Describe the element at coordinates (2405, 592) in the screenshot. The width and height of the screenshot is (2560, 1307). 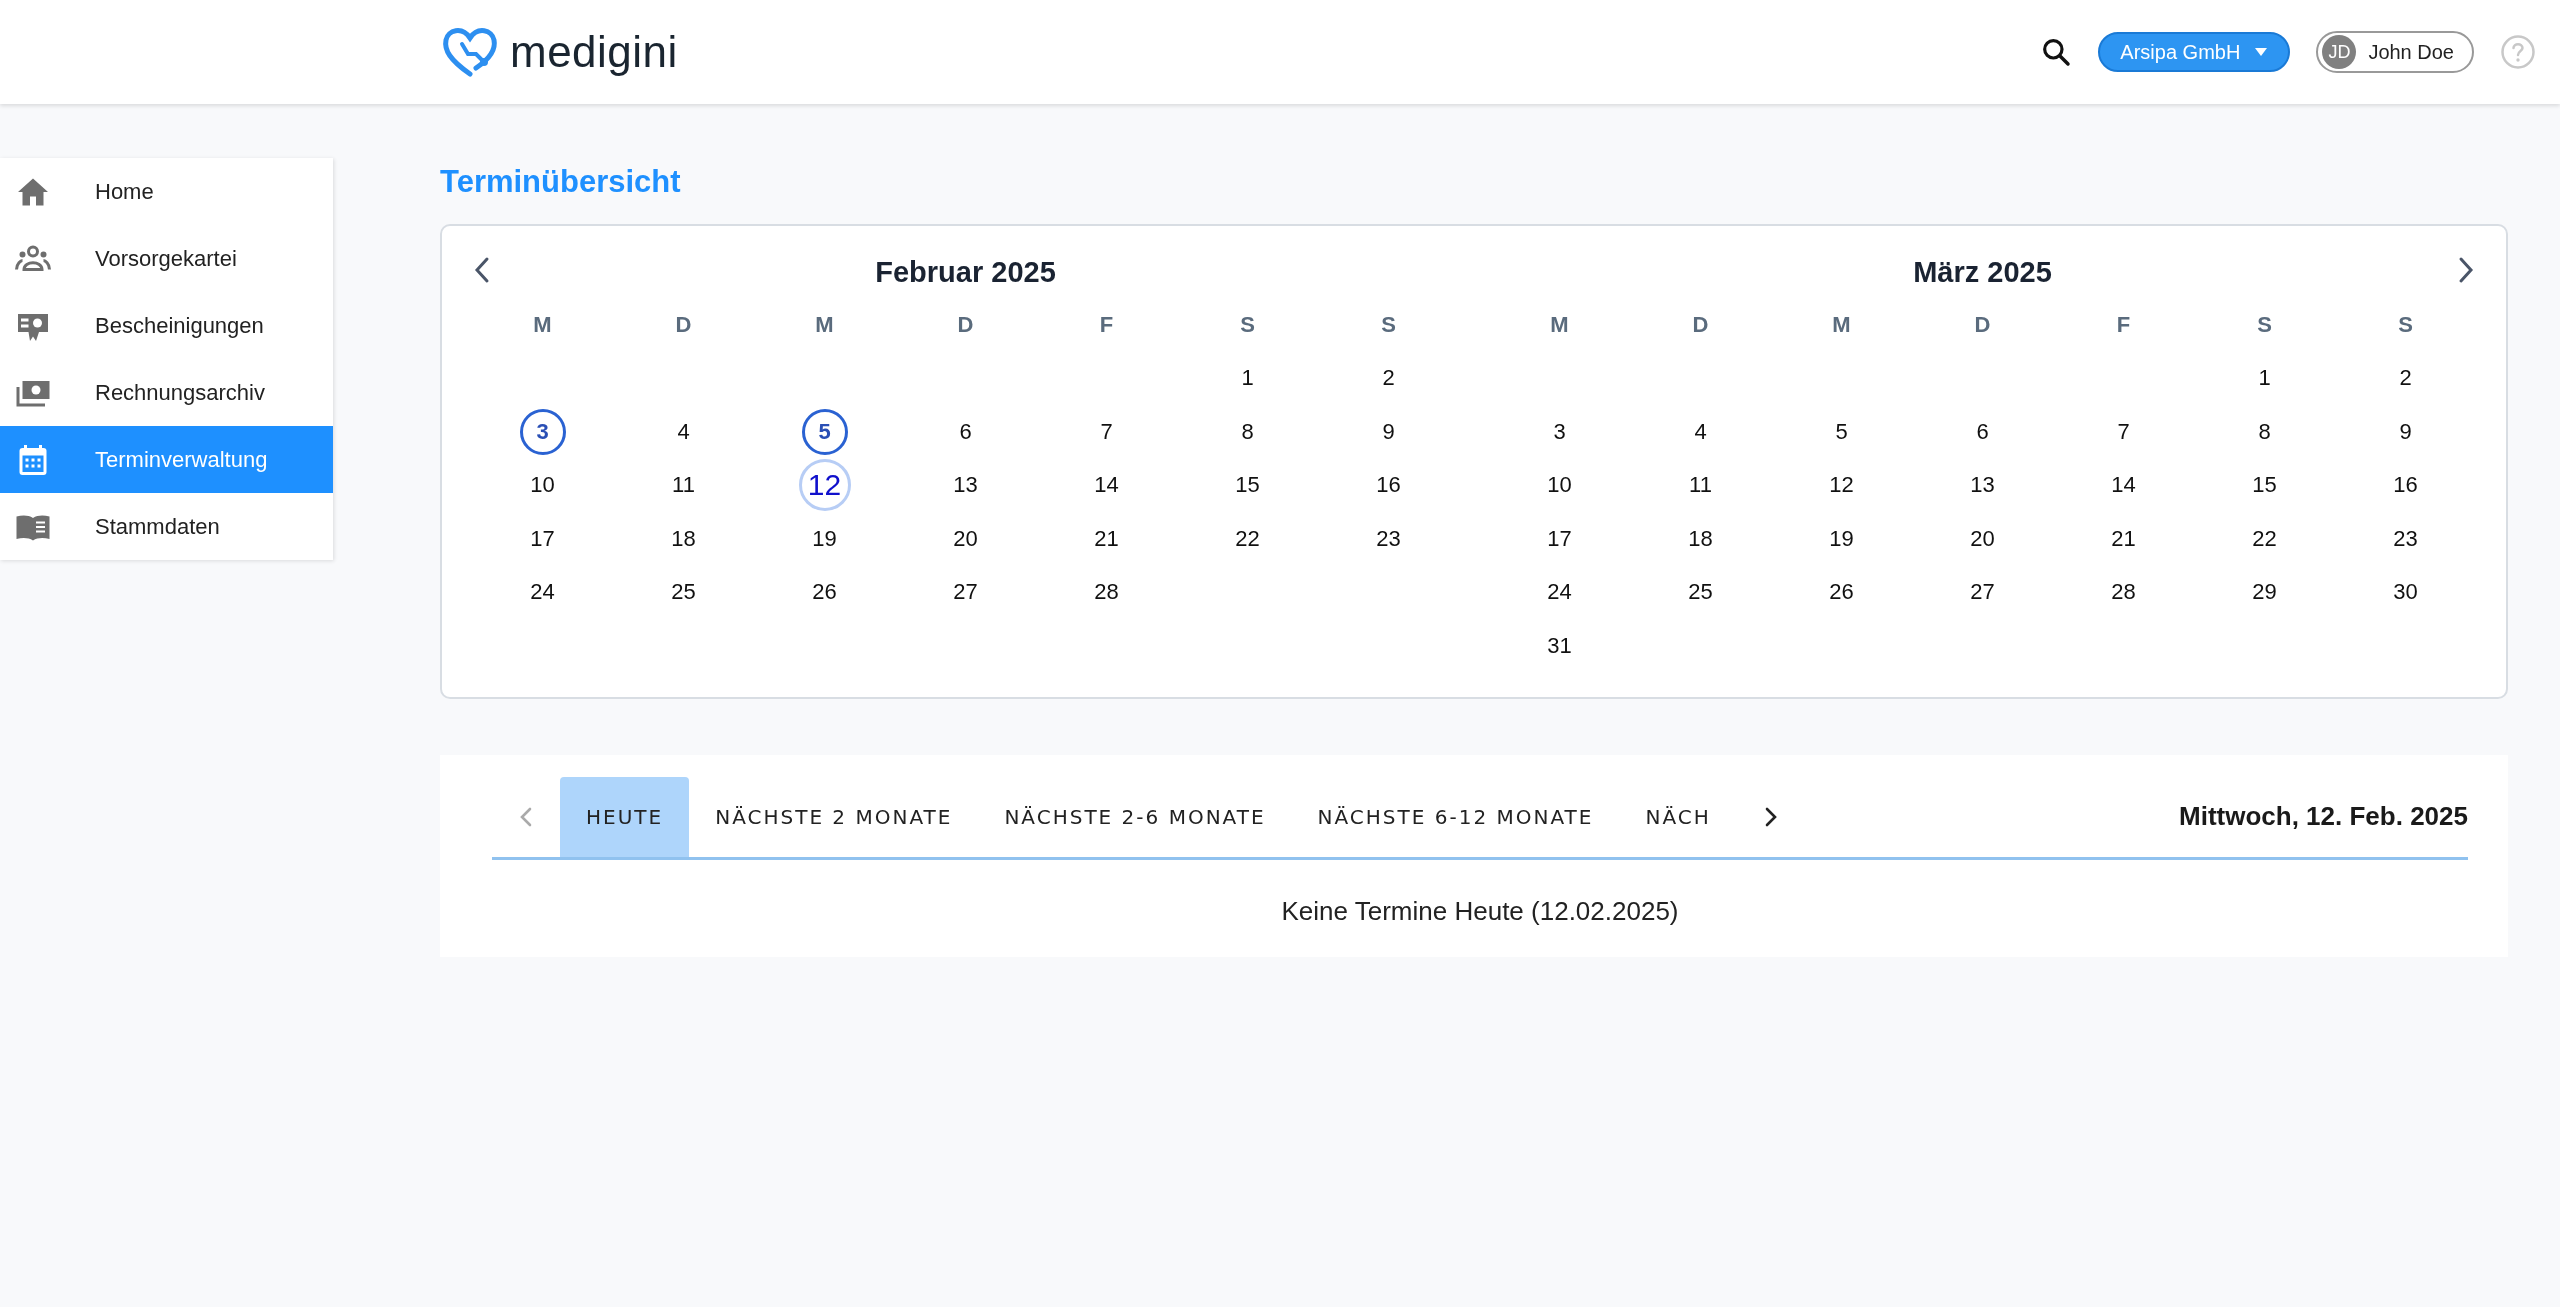
I see `calendar-day: 30` at that location.